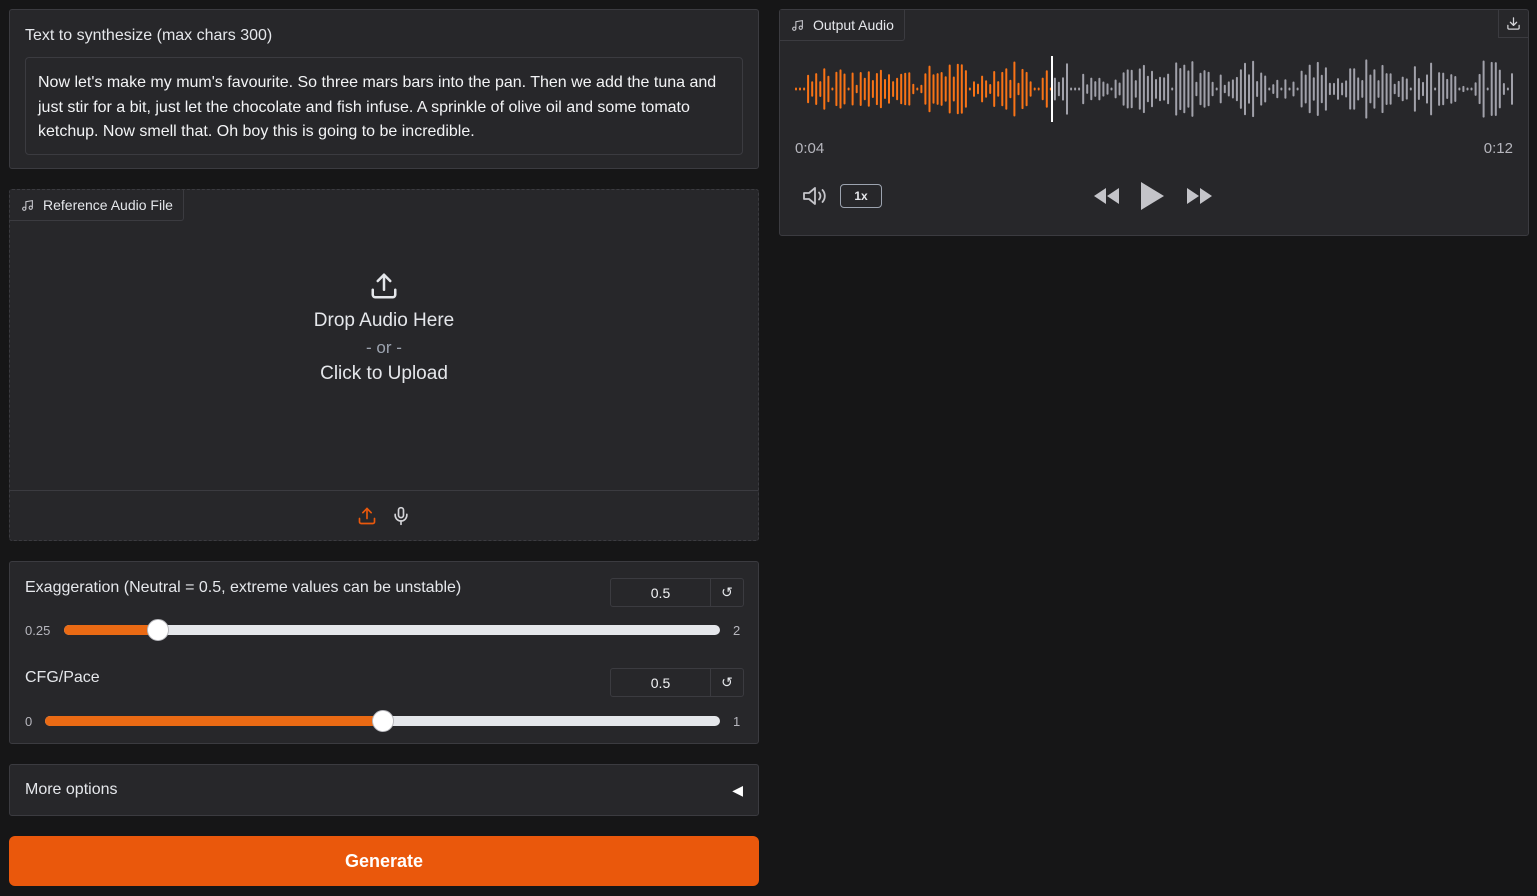  I want to click on exaggeration-slider-thumb, so click(157, 630).